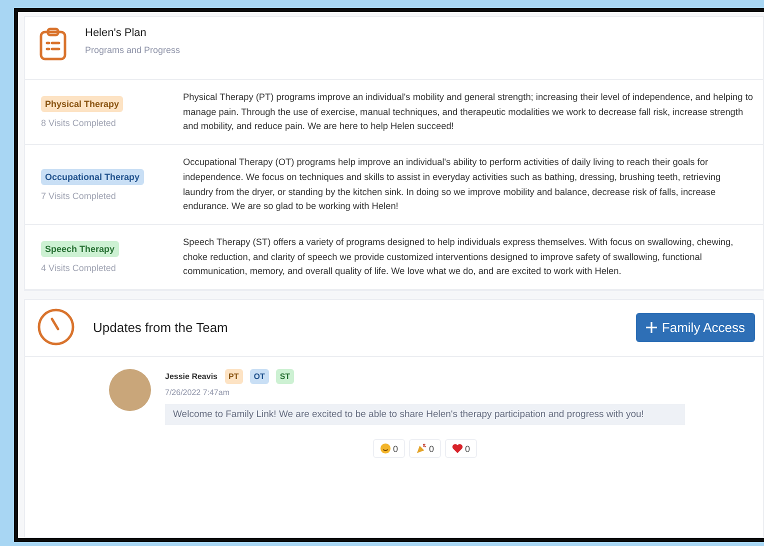 The height and width of the screenshot is (546, 764). I want to click on program-description: Speech Therapy (ST) offers a variety of programs designed to help individuals express themselves. With focus on swallowing, chewing, choke reduction, and clarity of speech we provide customized interventions designed to improve safety of swallowing, functional communication, memory, and overall quality of life. We love what we do, and are excited to work with Helen., so click(458, 257).